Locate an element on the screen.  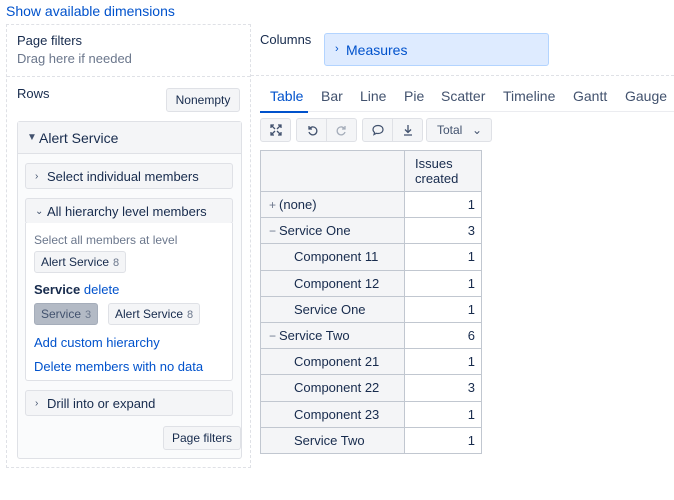
table-row: − Service Two 6 is located at coordinates (371, 335).